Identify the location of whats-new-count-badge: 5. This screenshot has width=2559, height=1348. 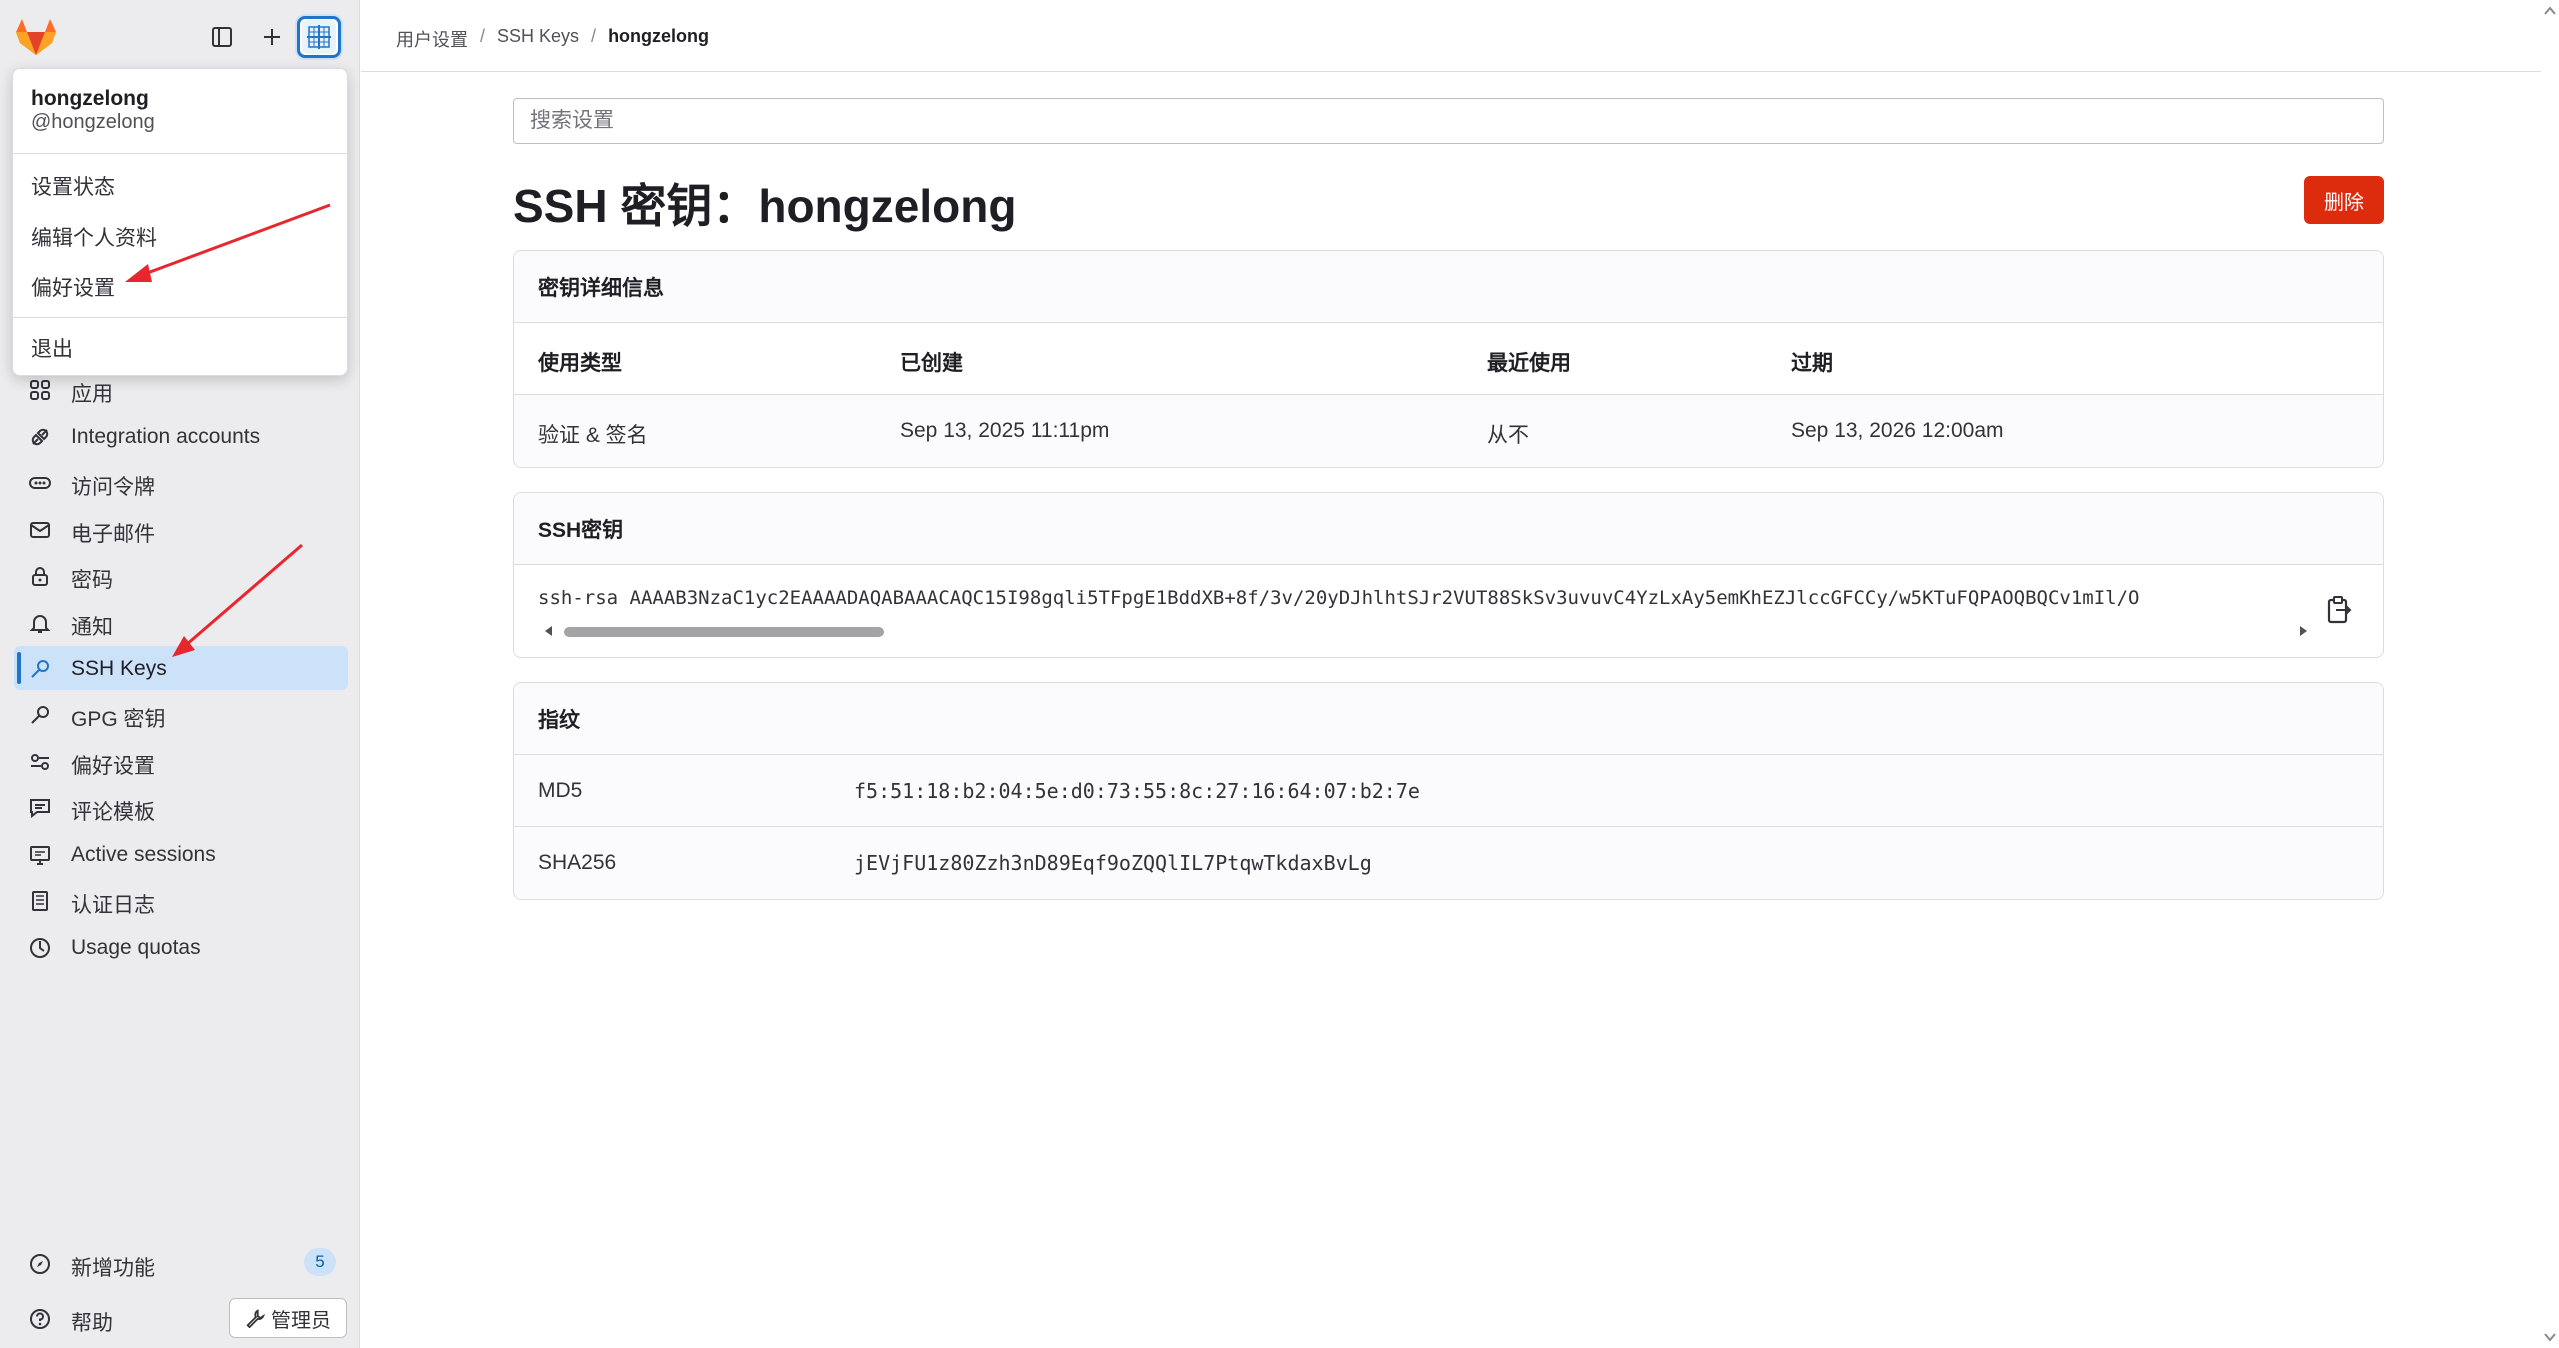
(320, 1262).